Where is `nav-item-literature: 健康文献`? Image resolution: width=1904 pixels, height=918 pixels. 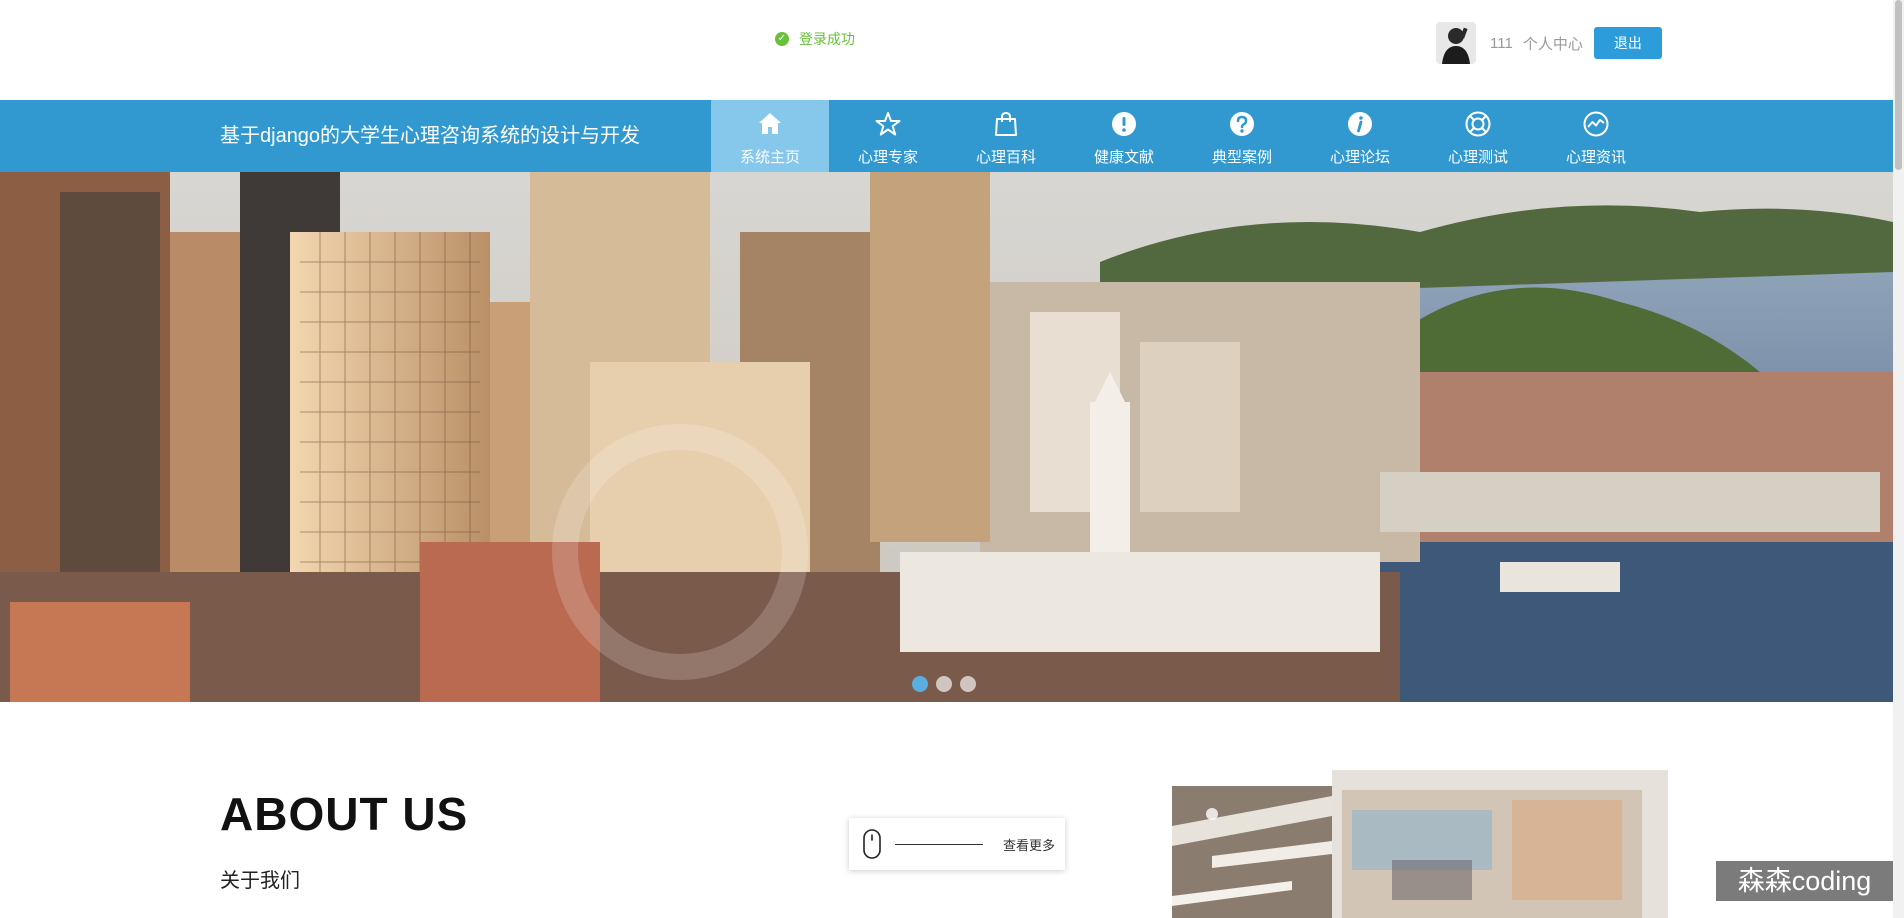
nav-item-literature: 健康文献 is located at coordinates (1124, 136).